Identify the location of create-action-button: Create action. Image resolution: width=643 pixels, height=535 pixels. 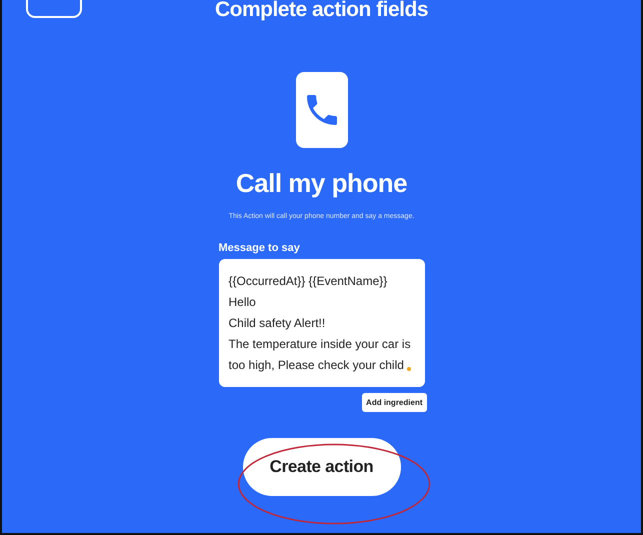
(321, 467).